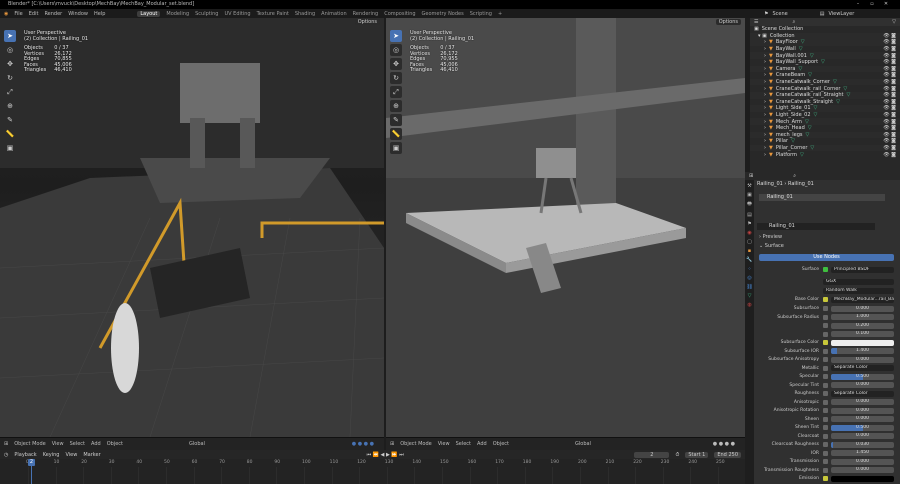  What do you see at coordinates (749, 269) in the screenshot?
I see `particles-tab-icon: ⁘` at bounding box center [749, 269].